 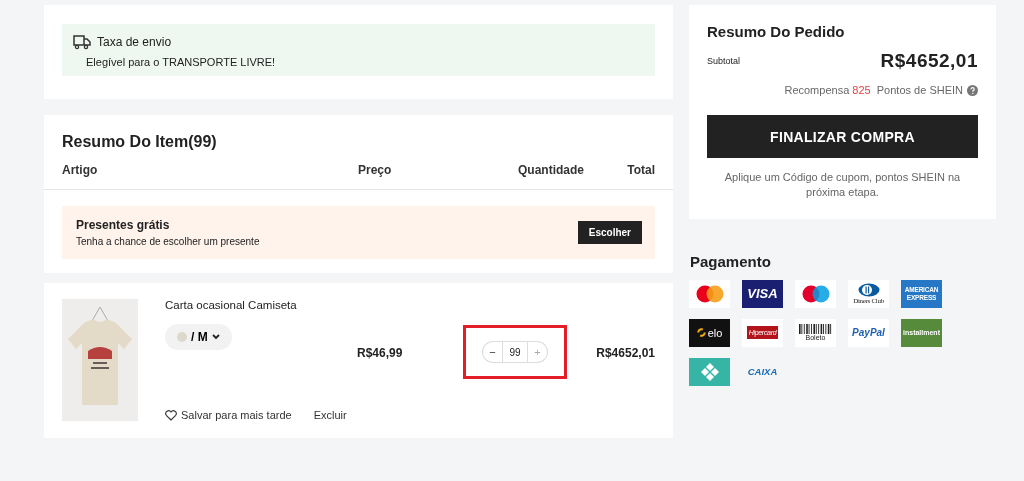 What do you see at coordinates (929, 61) in the screenshot?
I see `subtotal-value: R$4652,01` at bounding box center [929, 61].